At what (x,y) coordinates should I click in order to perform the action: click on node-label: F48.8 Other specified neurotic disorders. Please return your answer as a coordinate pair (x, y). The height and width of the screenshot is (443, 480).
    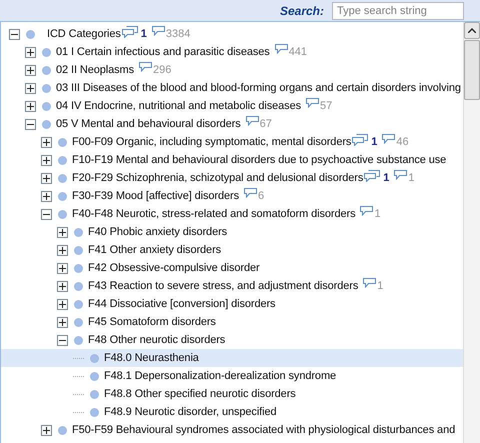
    Looking at the image, I should click on (200, 394).